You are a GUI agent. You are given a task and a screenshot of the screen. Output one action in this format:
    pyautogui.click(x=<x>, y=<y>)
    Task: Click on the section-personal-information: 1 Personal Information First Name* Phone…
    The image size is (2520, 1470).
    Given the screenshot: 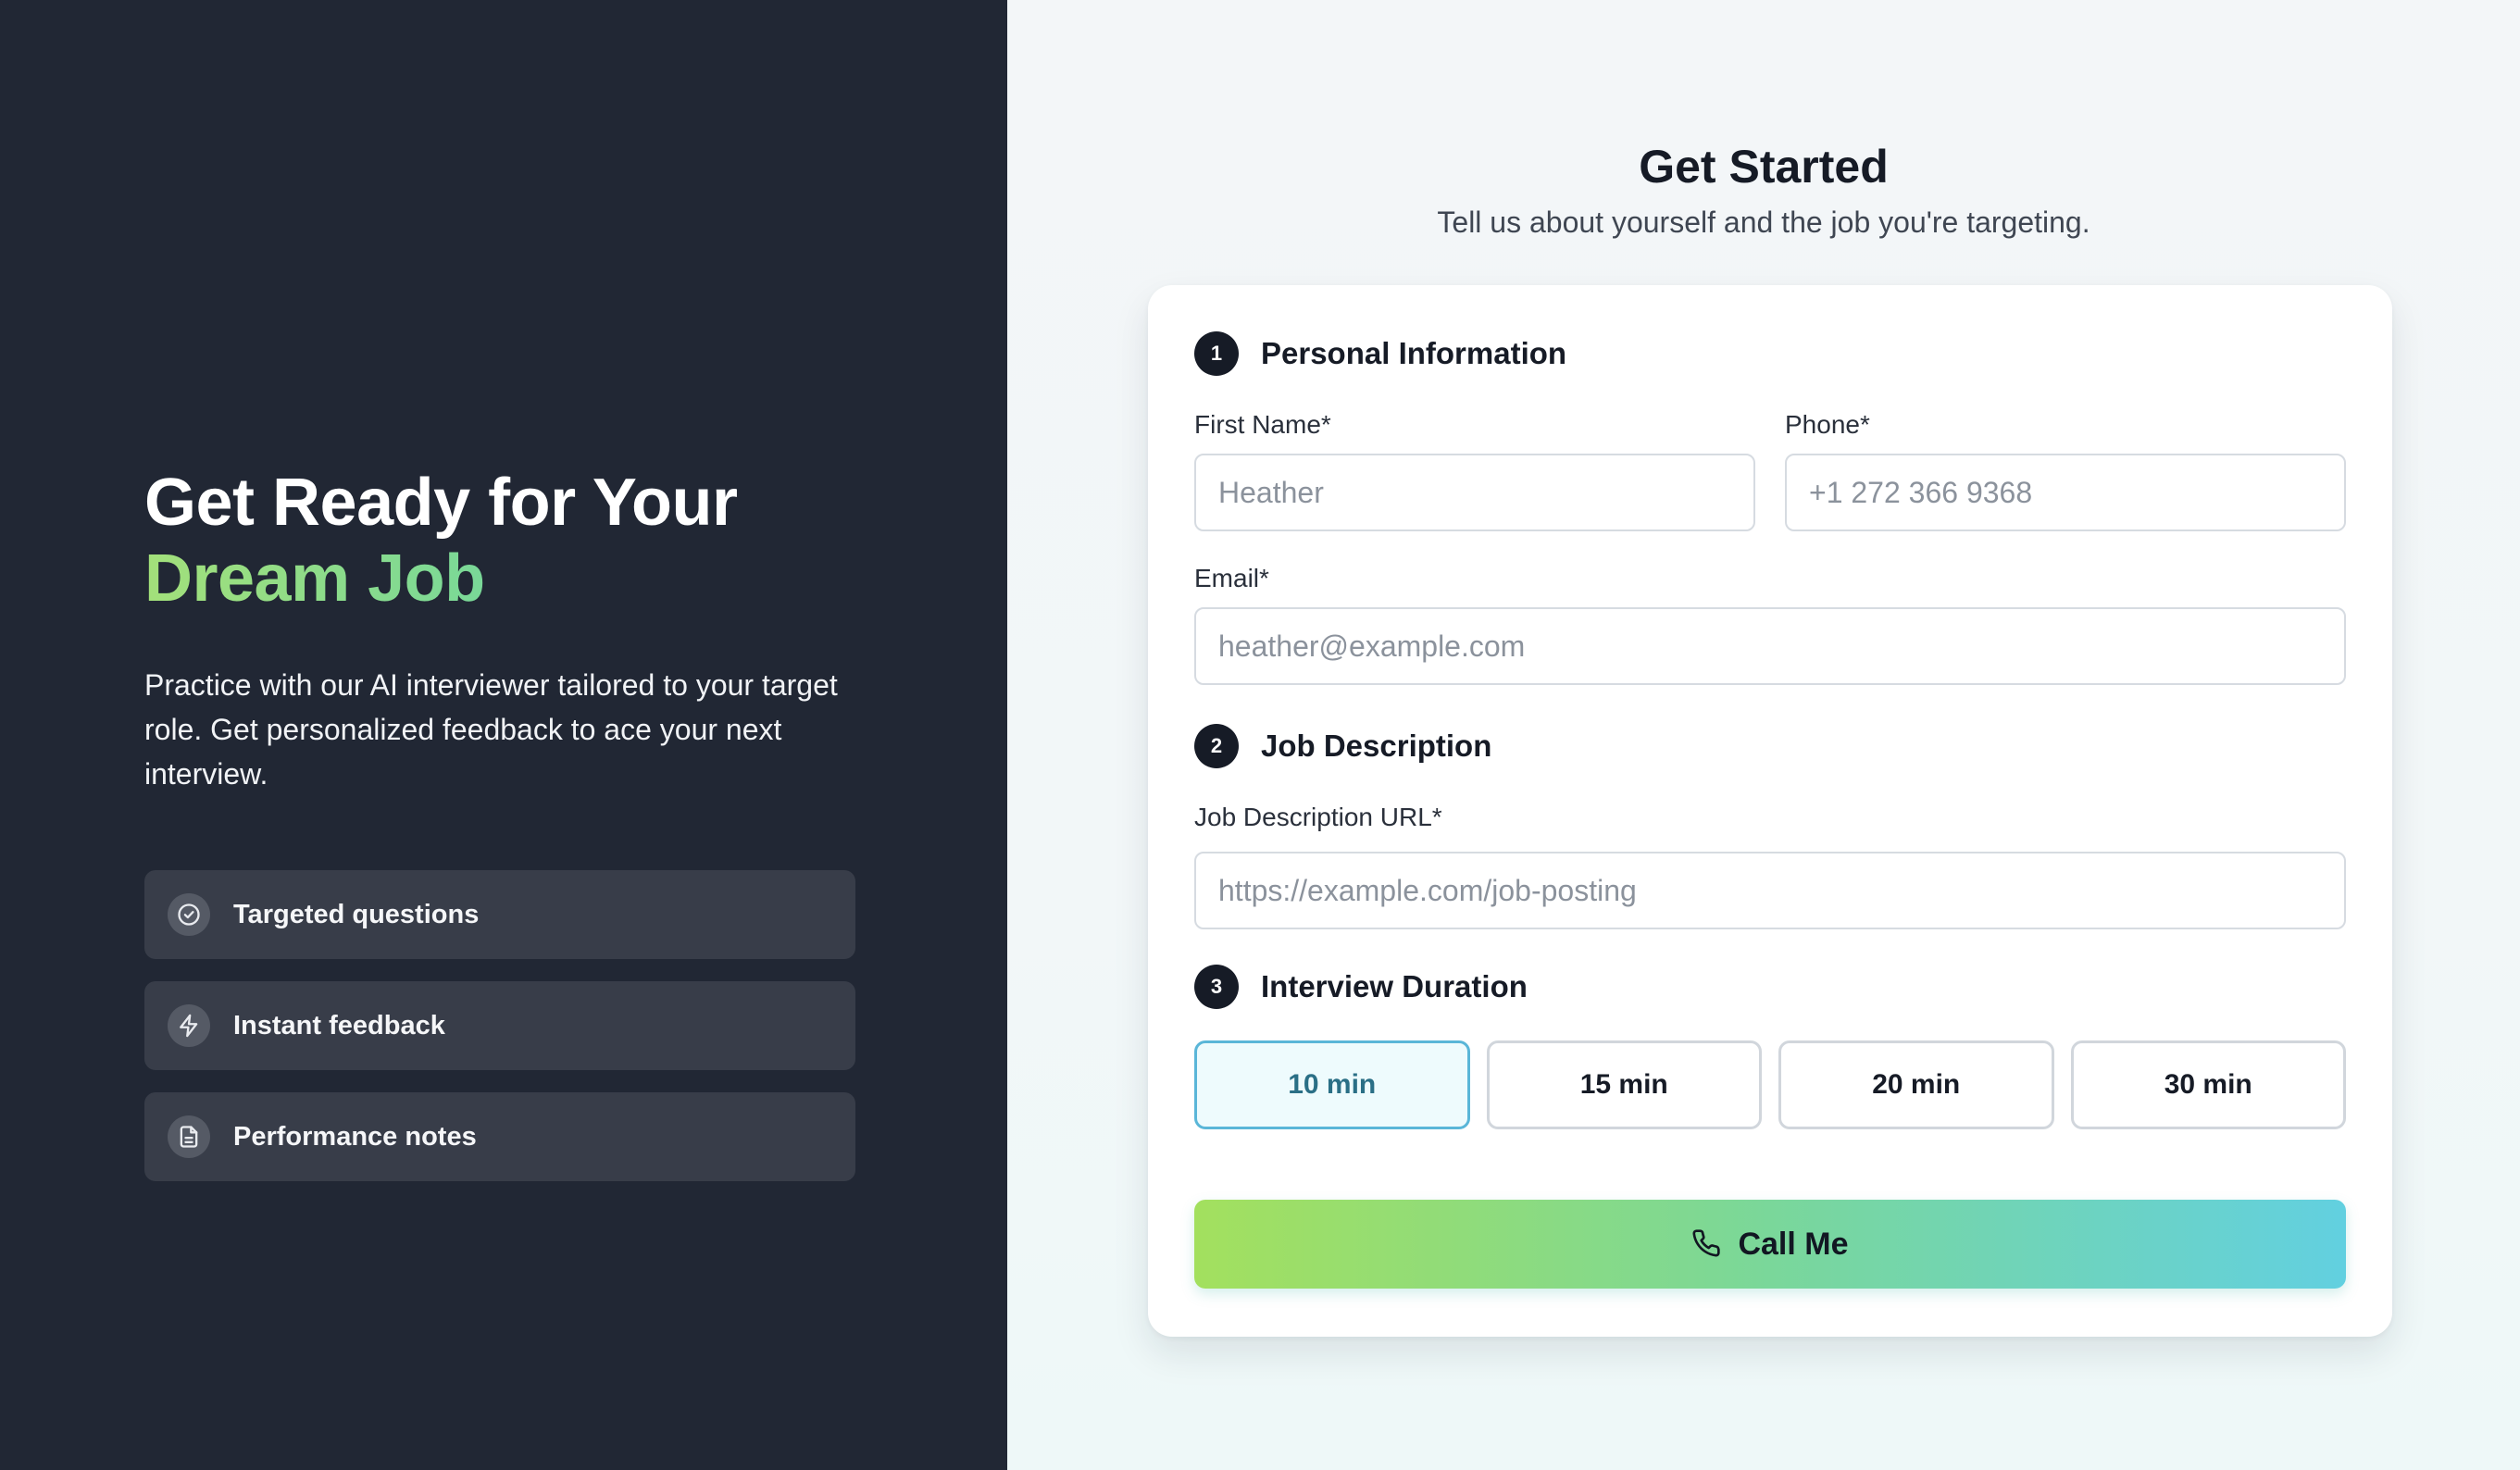 What is the action you would take?
    pyautogui.click(x=1770, y=508)
    